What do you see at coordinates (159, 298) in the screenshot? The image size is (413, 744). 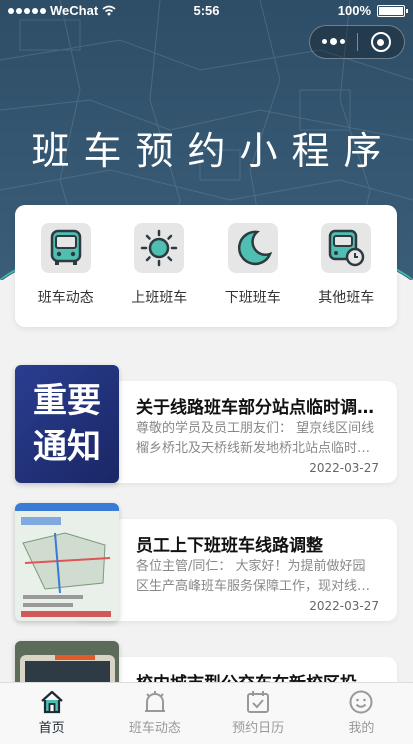 I see `quick-item-label: 上班班车` at bounding box center [159, 298].